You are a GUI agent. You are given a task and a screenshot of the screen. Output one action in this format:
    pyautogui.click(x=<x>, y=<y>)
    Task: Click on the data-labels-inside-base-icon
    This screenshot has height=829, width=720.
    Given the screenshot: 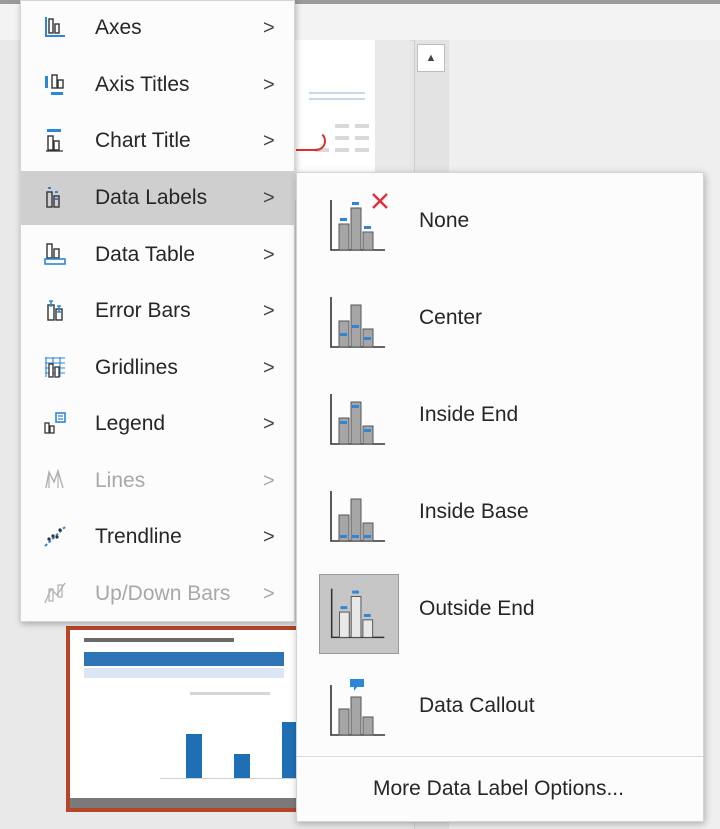 What is the action you would take?
    pyautogui.click(x=357, y=516)
    